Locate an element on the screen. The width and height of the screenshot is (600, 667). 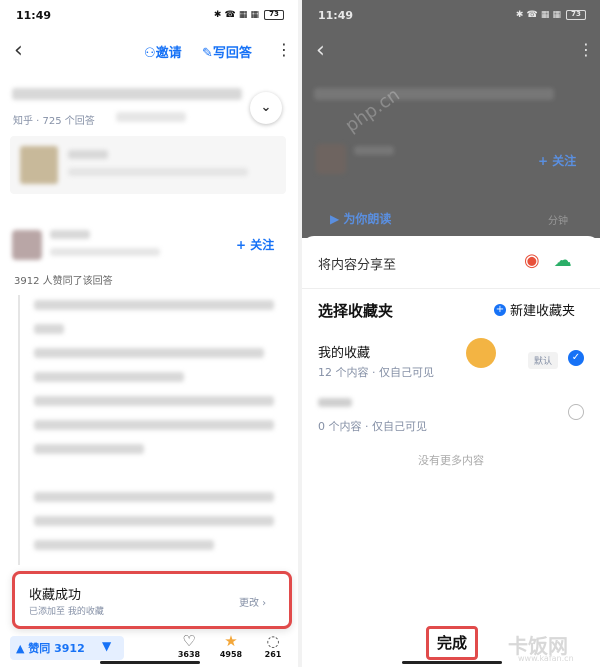
watermark-url: www.kafan.cn is located at coordinates (546, 658).